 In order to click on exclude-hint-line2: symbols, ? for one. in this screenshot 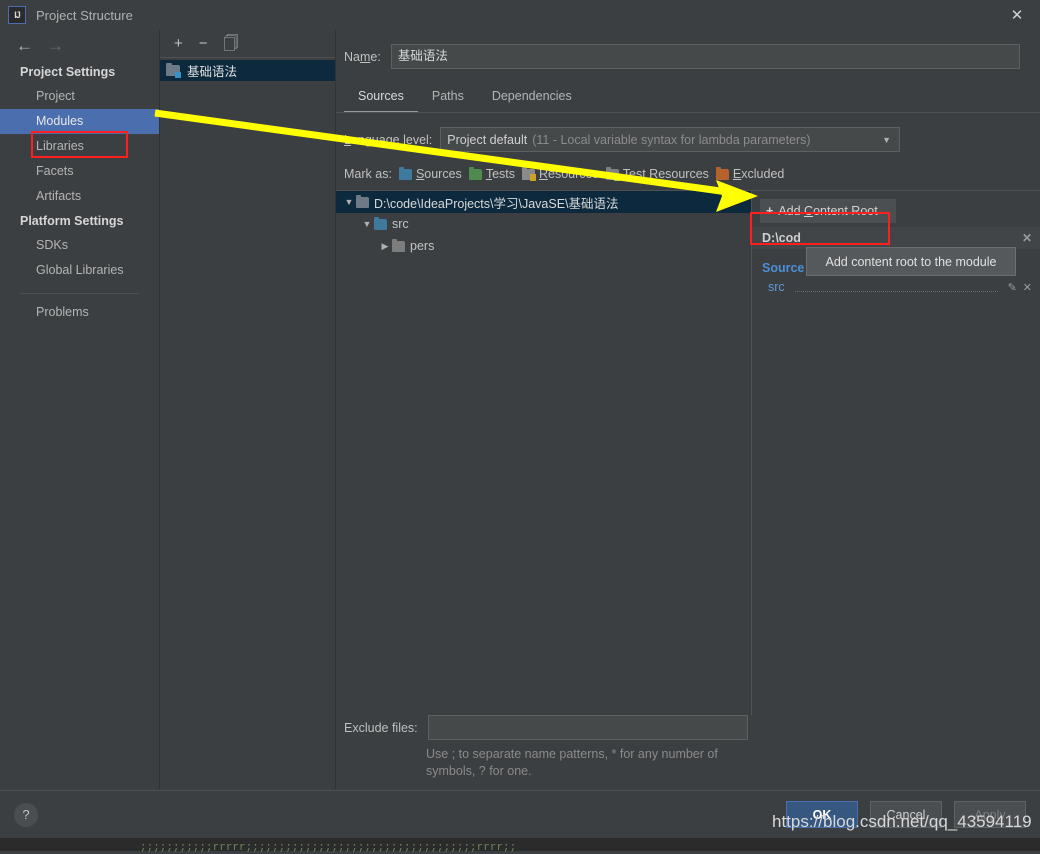, I will do `click(591, 771)`.